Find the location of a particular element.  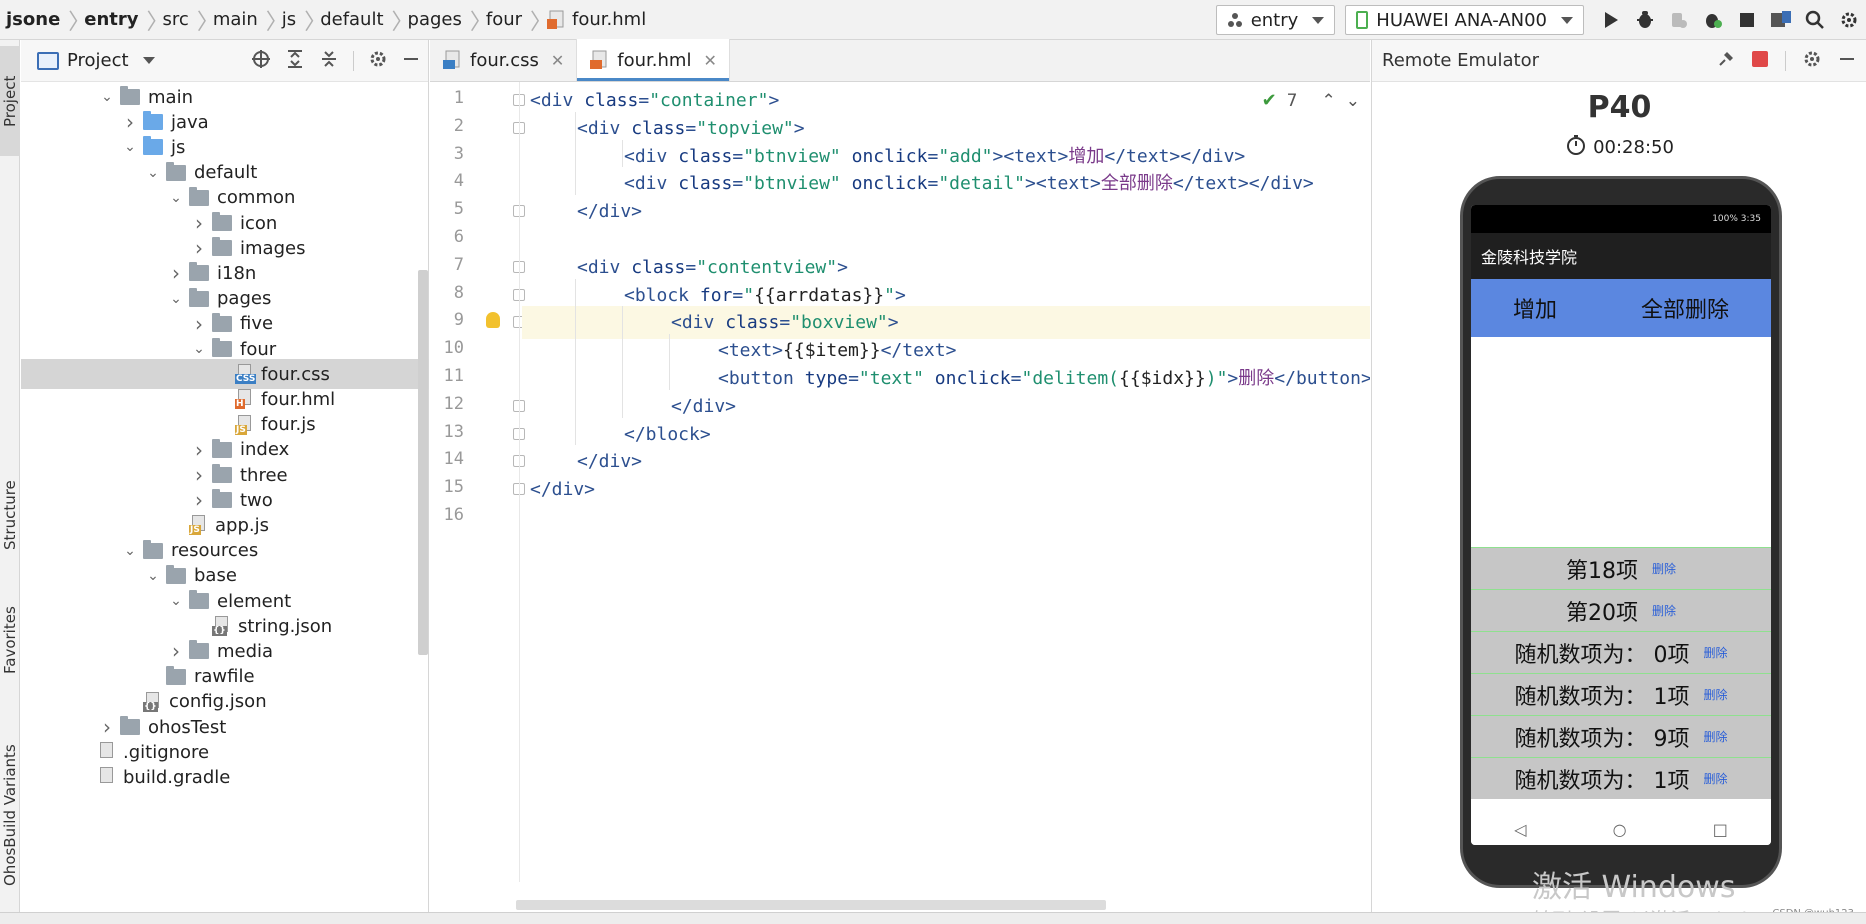

breadcrumb-item: four is located at coordinates (505, 20).